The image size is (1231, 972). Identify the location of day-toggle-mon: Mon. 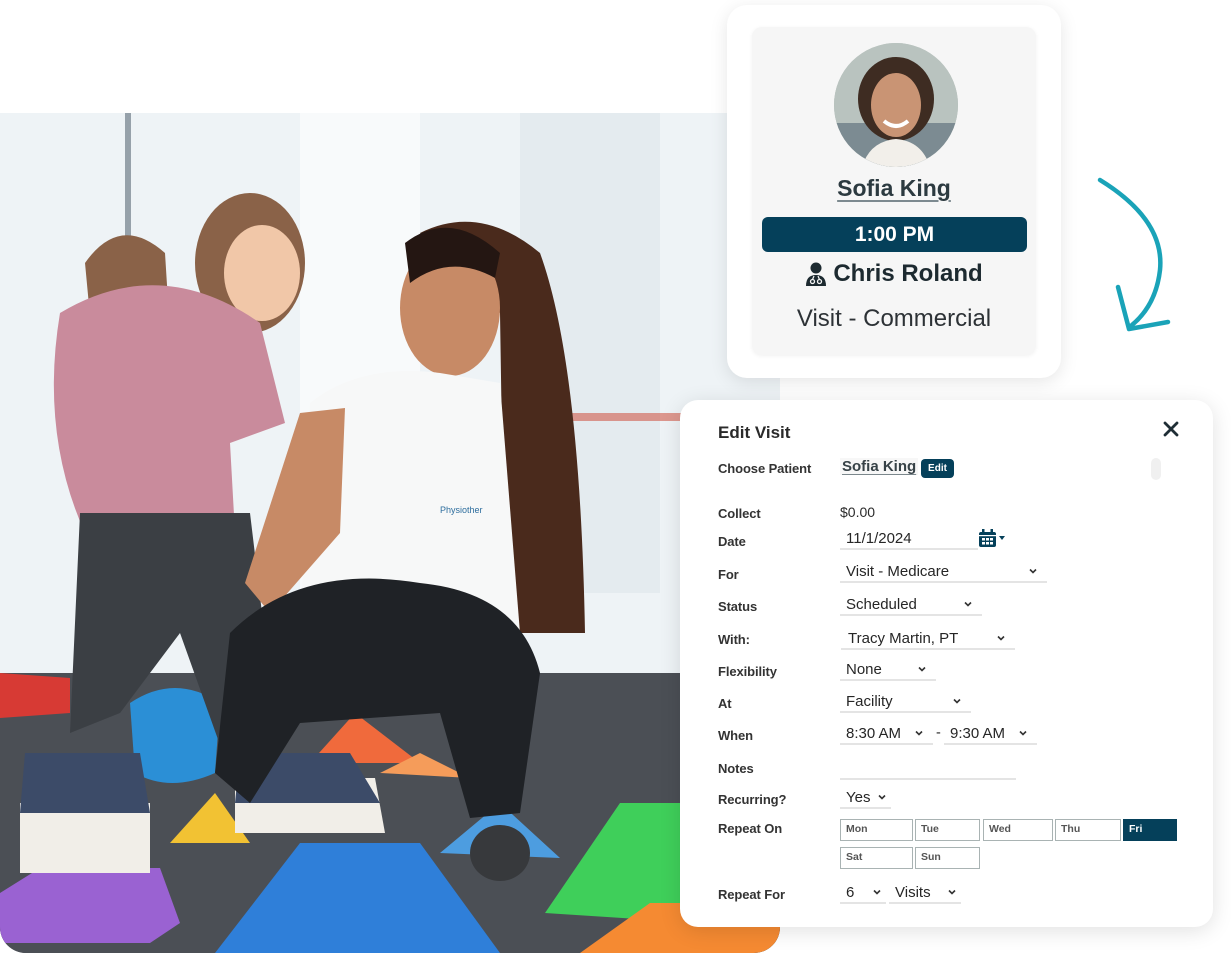
(876, 830).